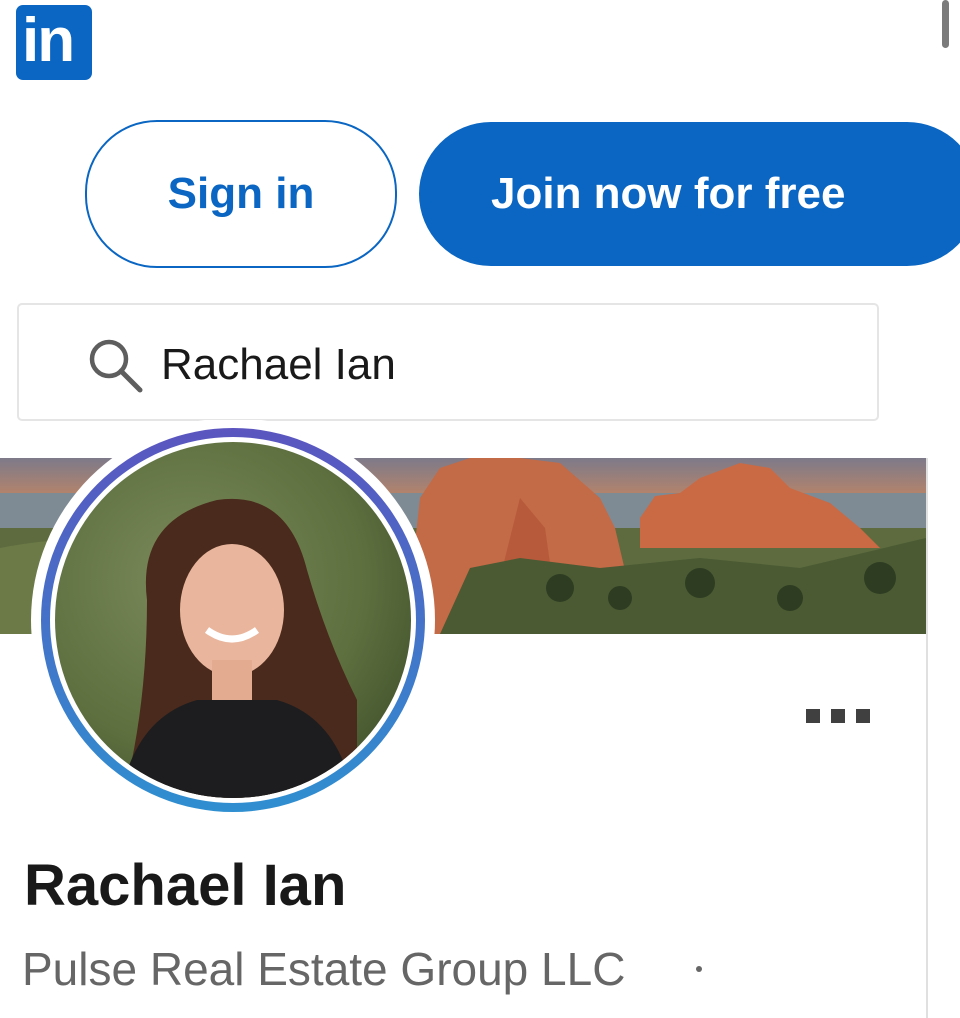  I want to click on scrollbar-thumb, so click(945, 24).